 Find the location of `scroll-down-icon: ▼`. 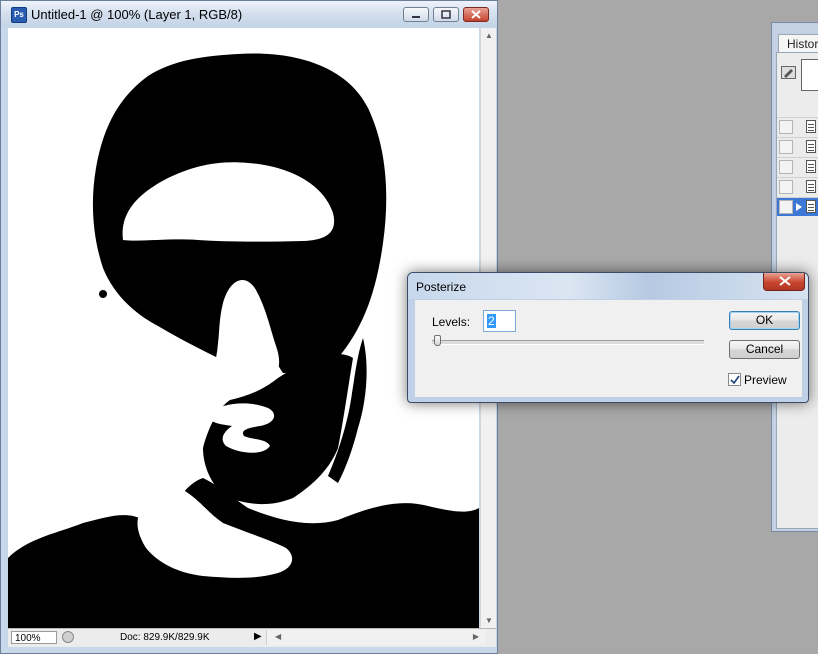

scroll-down-icon: ▼ is located at coordinates (489, 620).